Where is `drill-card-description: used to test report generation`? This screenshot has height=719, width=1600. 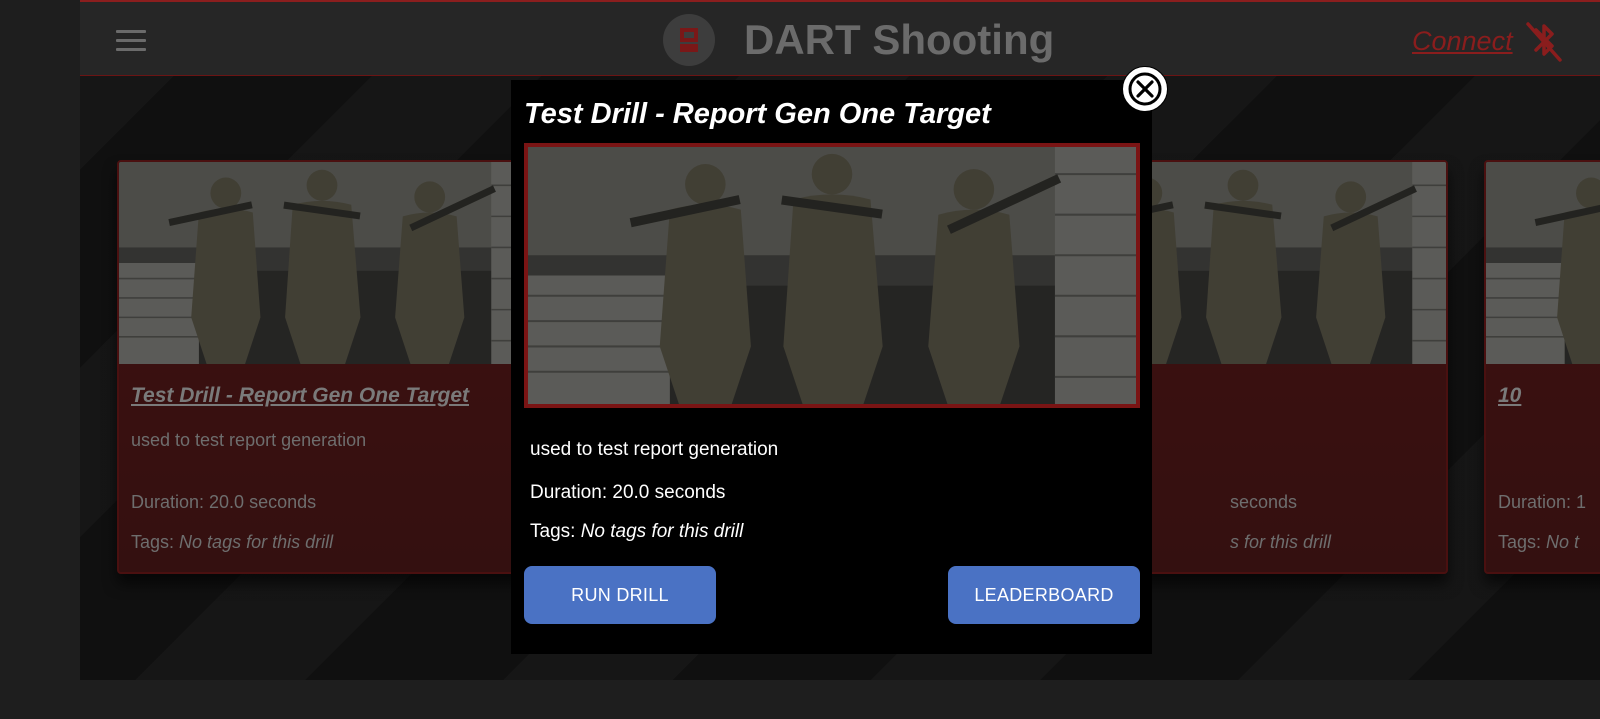
drill-card-description: used to test report generation is located at coordinates (249, 440).